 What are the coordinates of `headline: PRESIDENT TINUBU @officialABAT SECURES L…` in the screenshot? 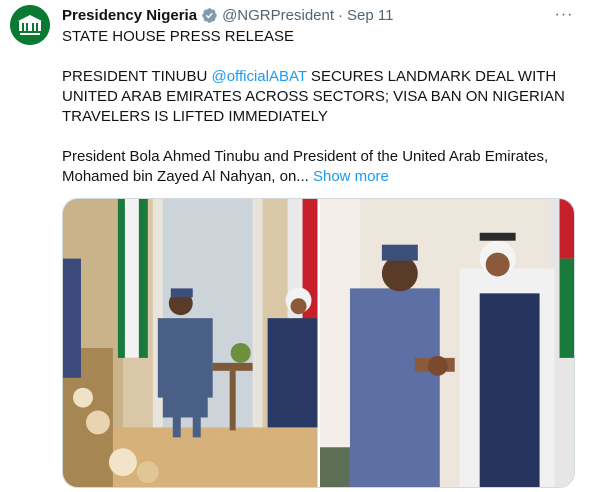 It's located at (324, 97).